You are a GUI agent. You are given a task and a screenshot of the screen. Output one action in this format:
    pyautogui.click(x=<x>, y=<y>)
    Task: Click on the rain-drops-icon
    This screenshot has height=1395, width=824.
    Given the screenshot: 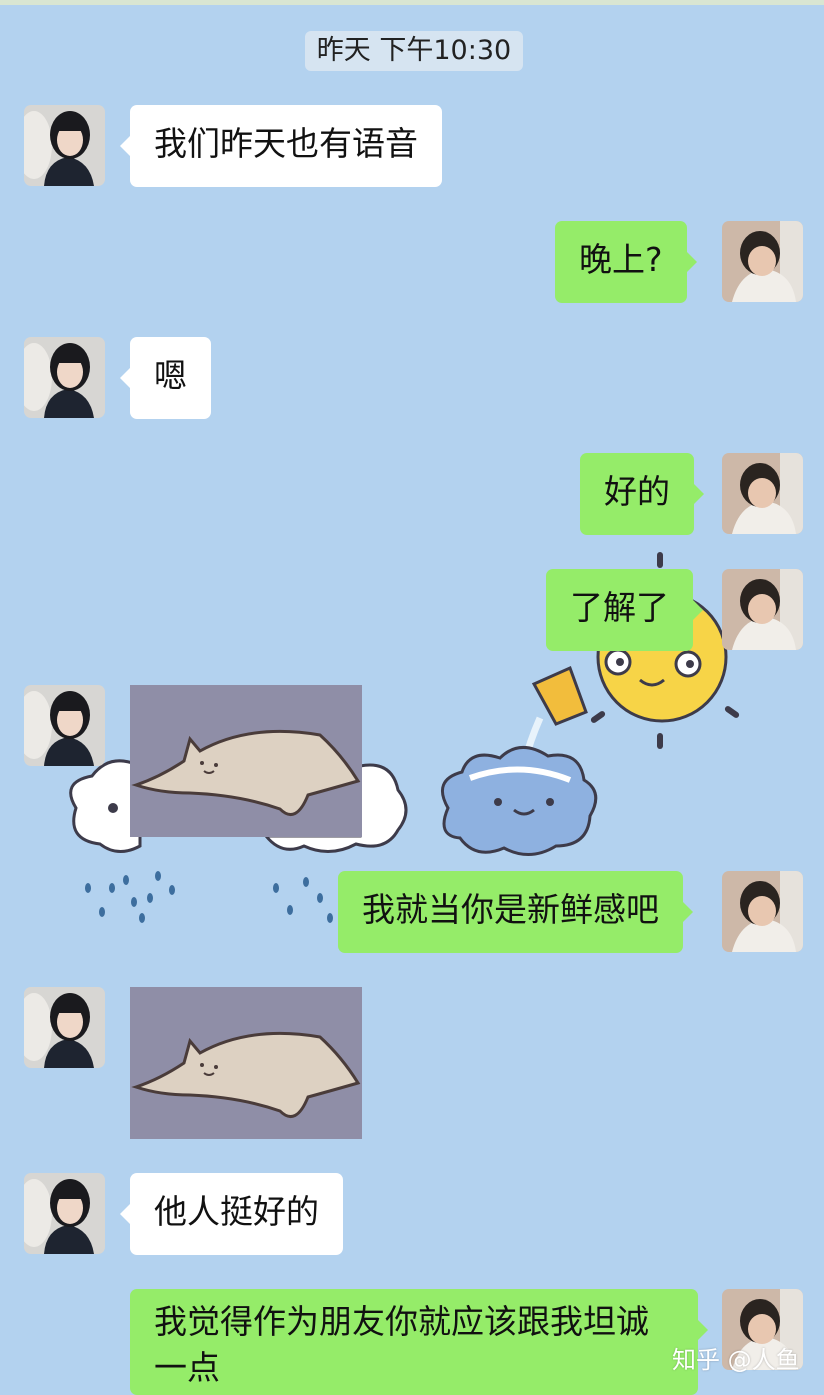 What is the action you would take?
    pyautogui.click(x=209, y=897)
    